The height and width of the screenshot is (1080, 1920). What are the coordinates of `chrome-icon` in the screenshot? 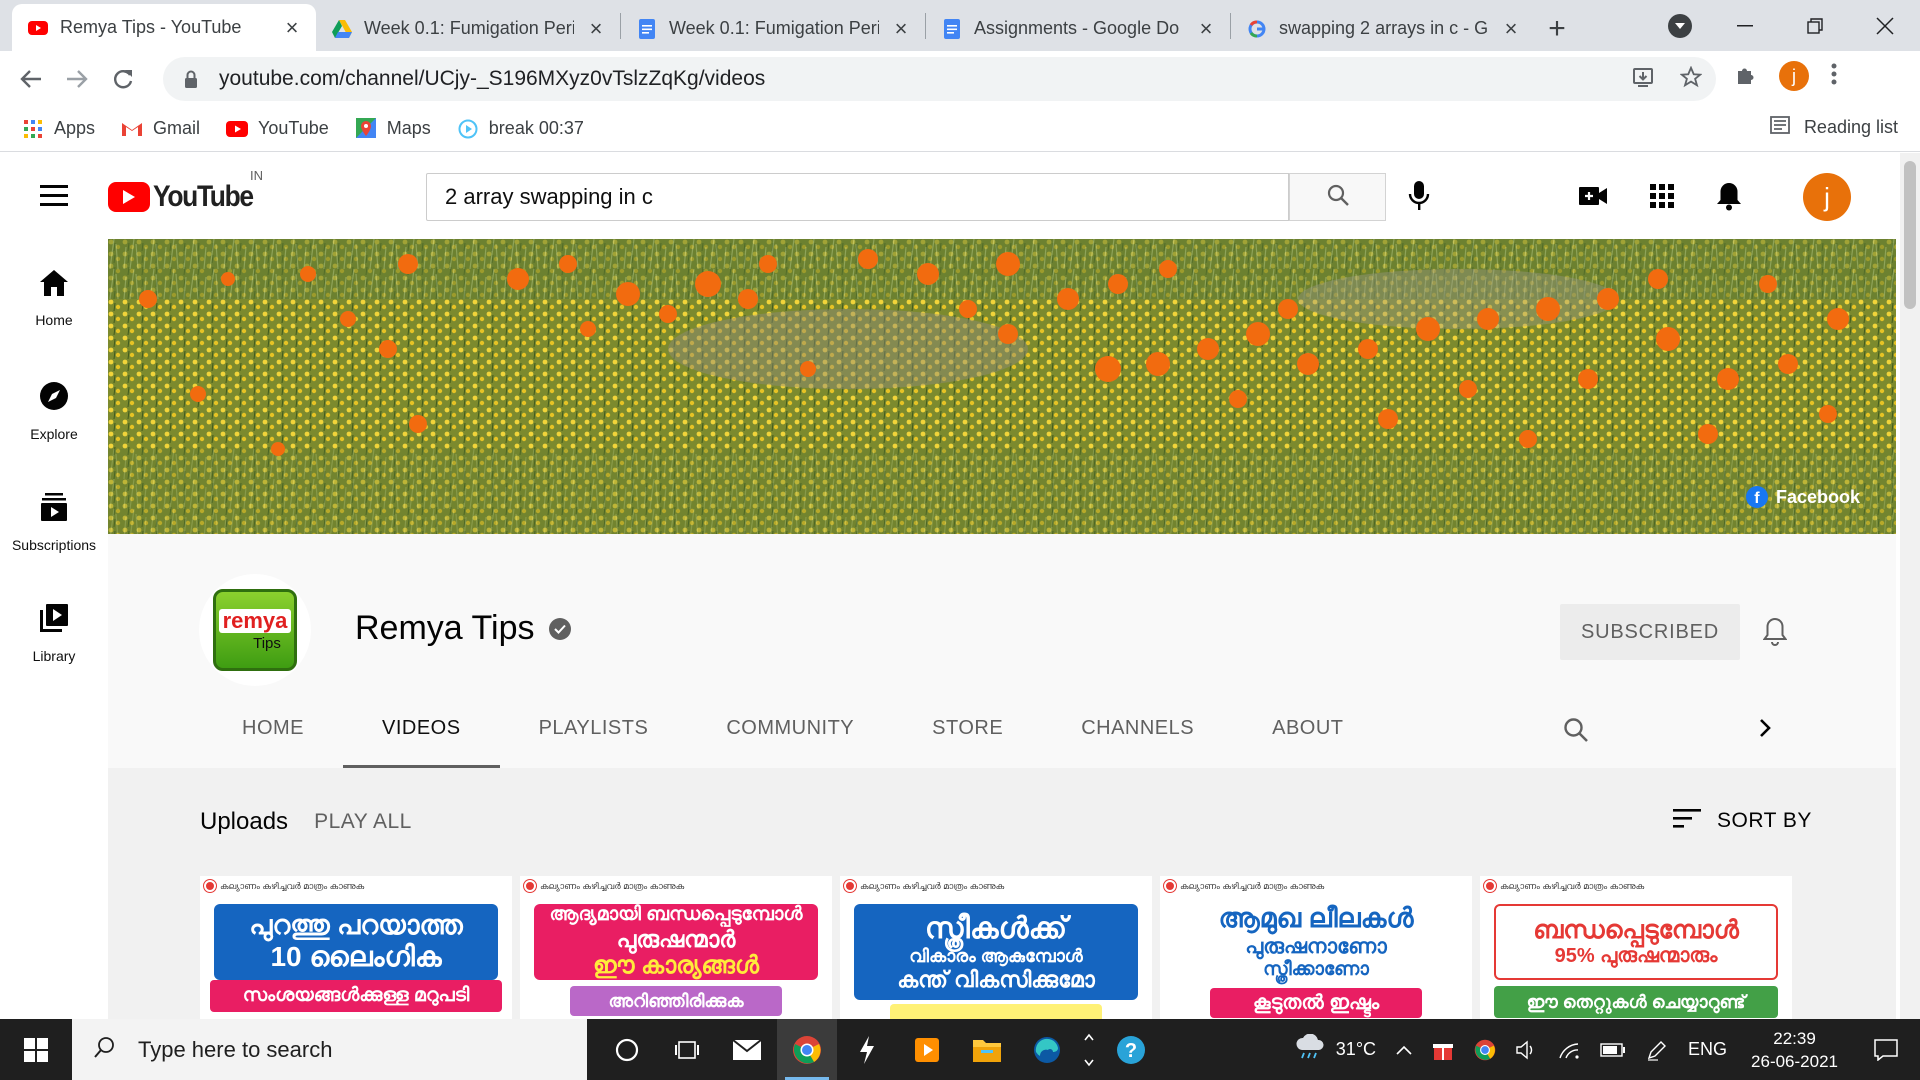 It's located at (807, 1049).